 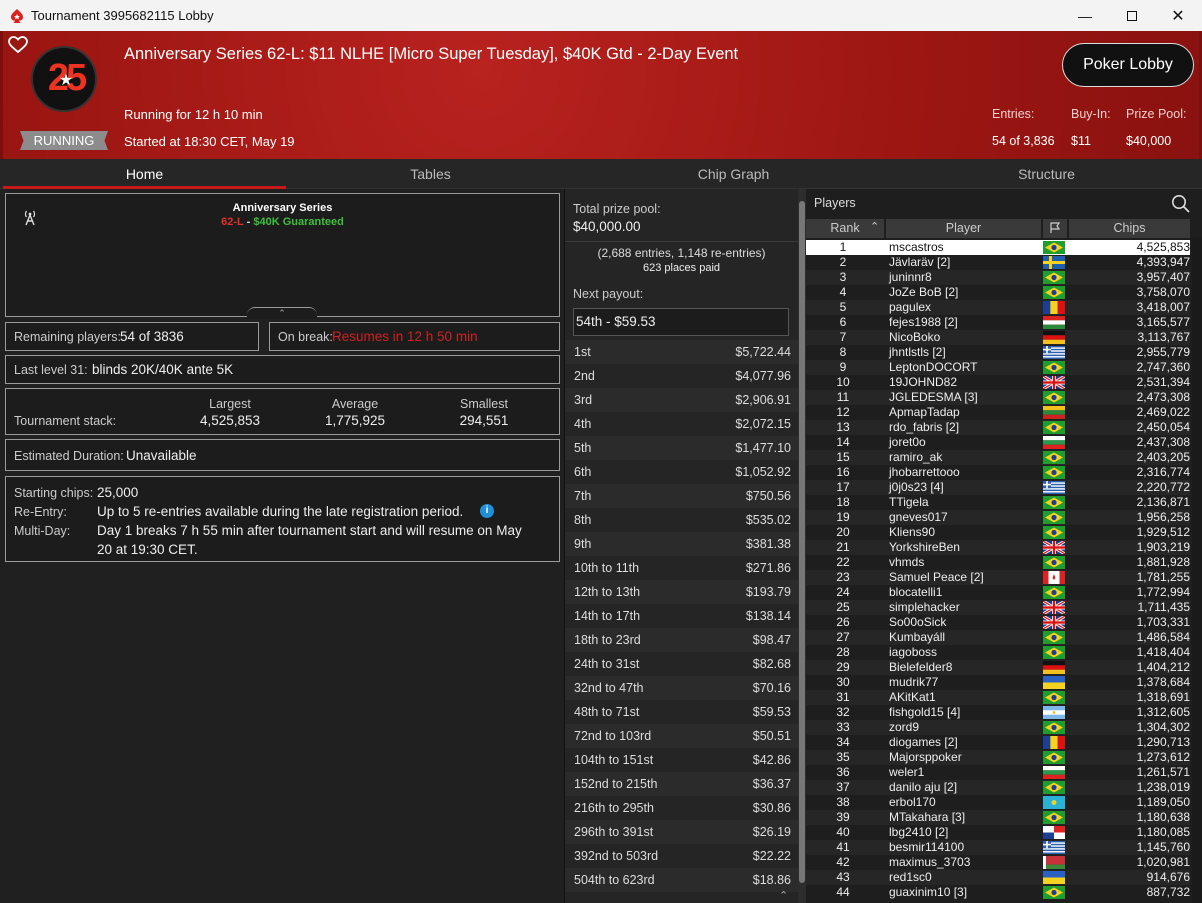 What do you see at coordinates (998, 712) in the screenshot?
I see `player-row: 32 fishgold15 [4] 1,312,605` at bounding box center [998, 712].